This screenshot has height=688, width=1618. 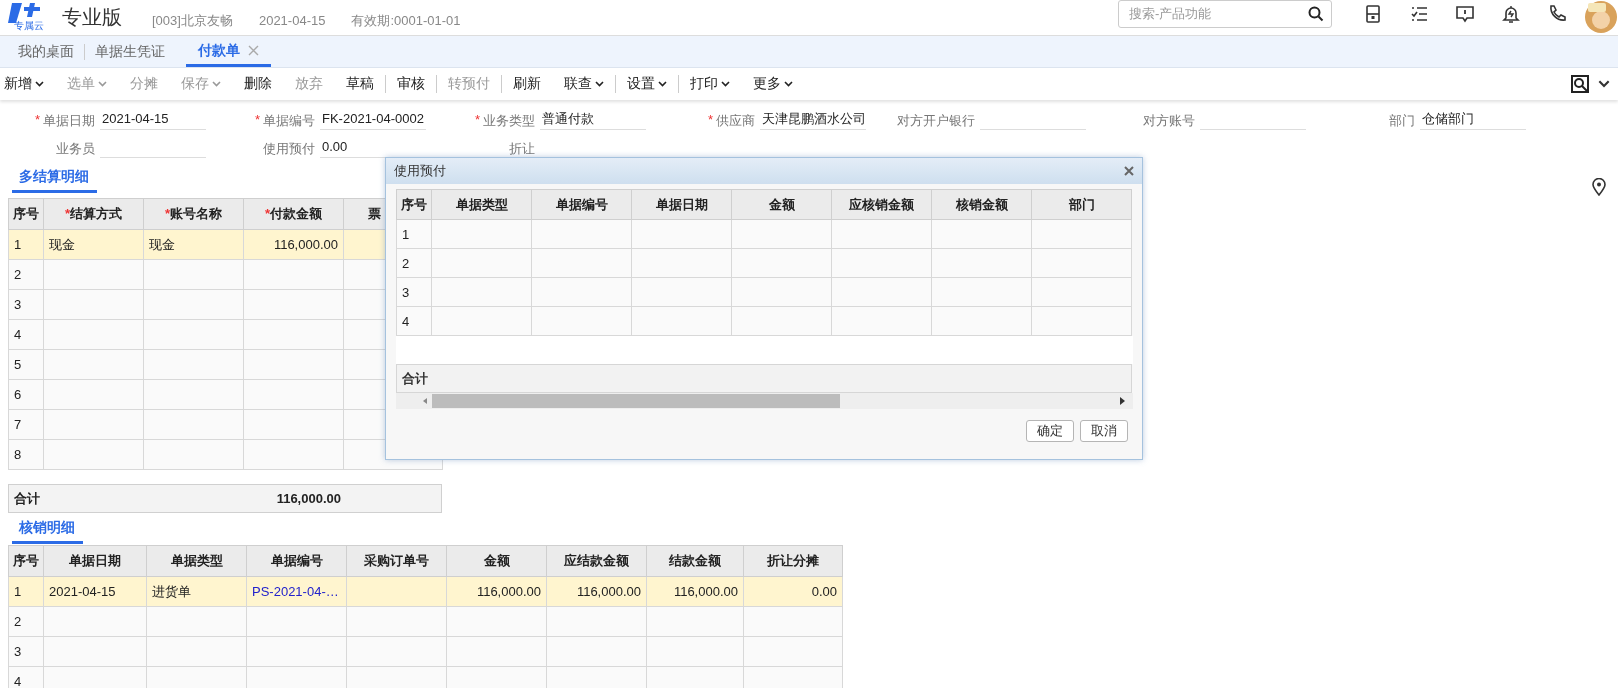 What do you see at coordinates (695, 561) in the screenshot?
I see `column-header: 结款金额` at bounding box center [695, 561].